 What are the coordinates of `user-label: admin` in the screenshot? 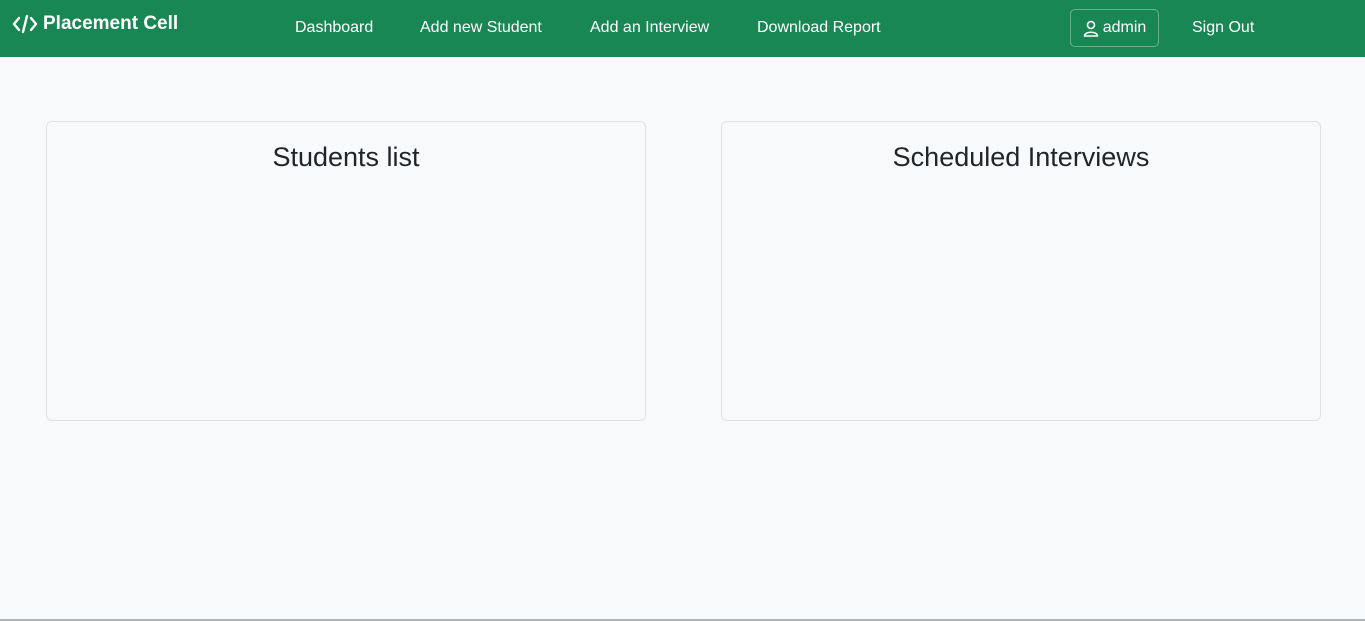 It's located at (1124, 27).